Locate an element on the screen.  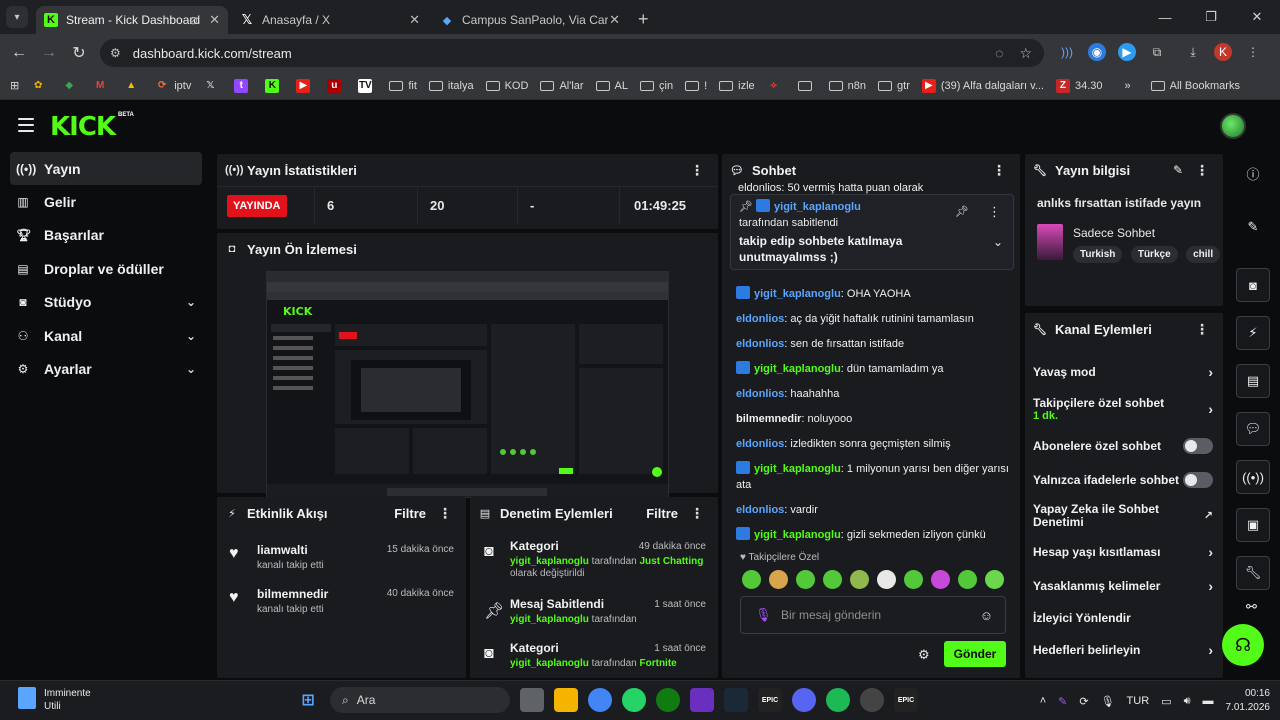
kick-logo: KICK is located at coordinates (83, 127).